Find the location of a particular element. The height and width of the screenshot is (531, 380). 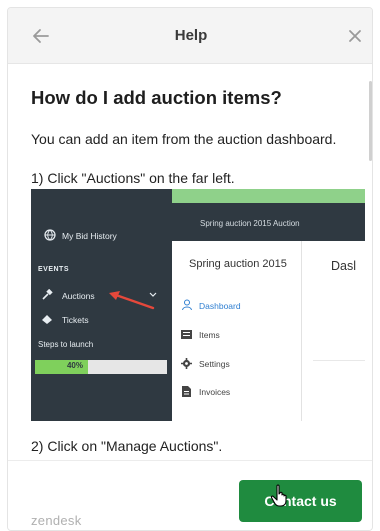

dashboard-heading-partial: Dasl is located at coordinates (344, 266).